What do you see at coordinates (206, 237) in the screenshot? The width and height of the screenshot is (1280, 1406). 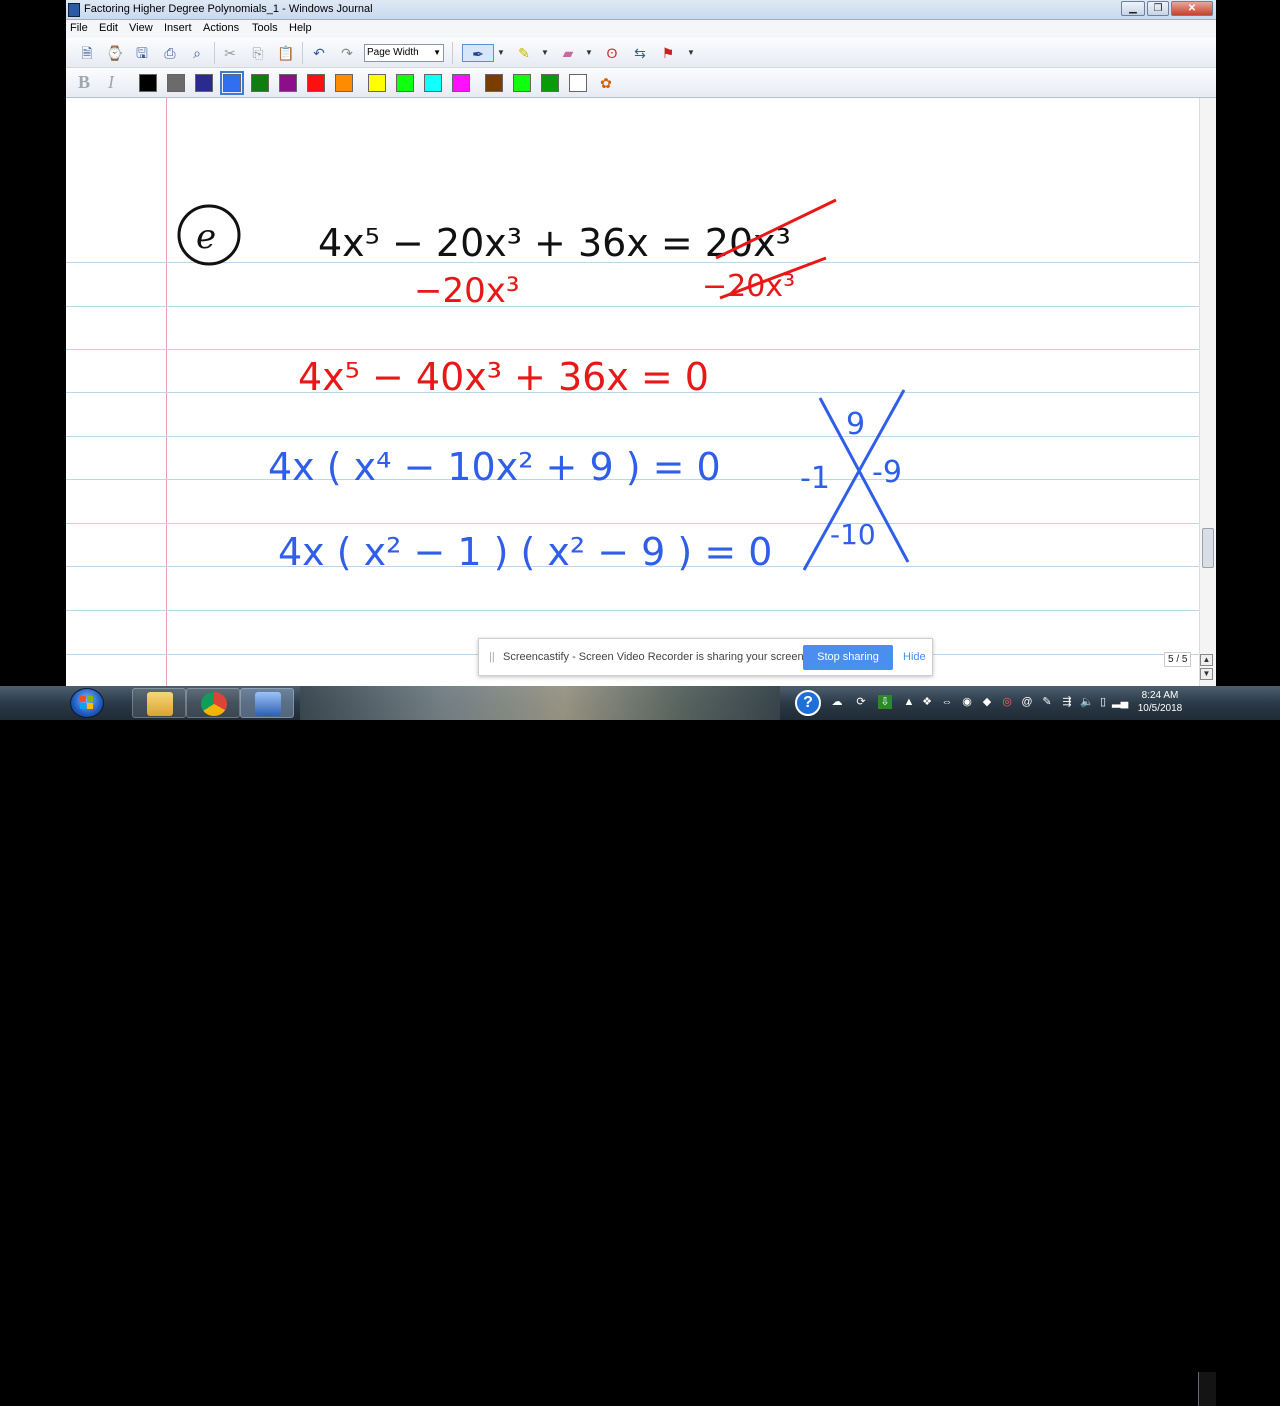 I see `problem-label: e` at bounding box center [206, 237].